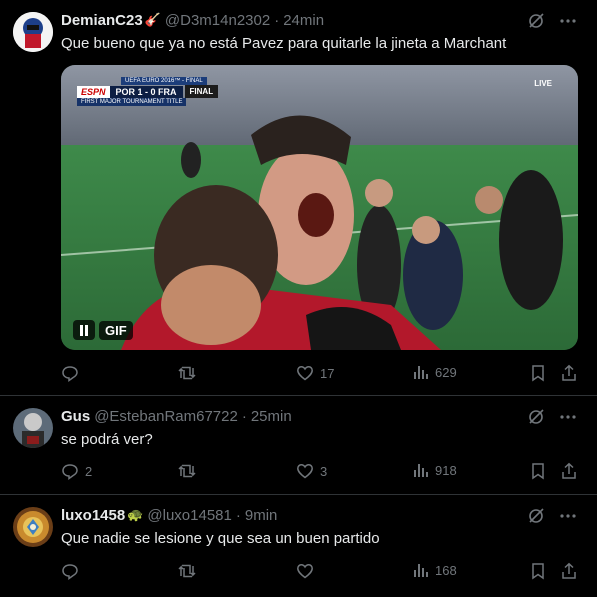 This screenshot has height=597, width=597. I want to click on scoreboard-status: FINAL, so click(201, 91).